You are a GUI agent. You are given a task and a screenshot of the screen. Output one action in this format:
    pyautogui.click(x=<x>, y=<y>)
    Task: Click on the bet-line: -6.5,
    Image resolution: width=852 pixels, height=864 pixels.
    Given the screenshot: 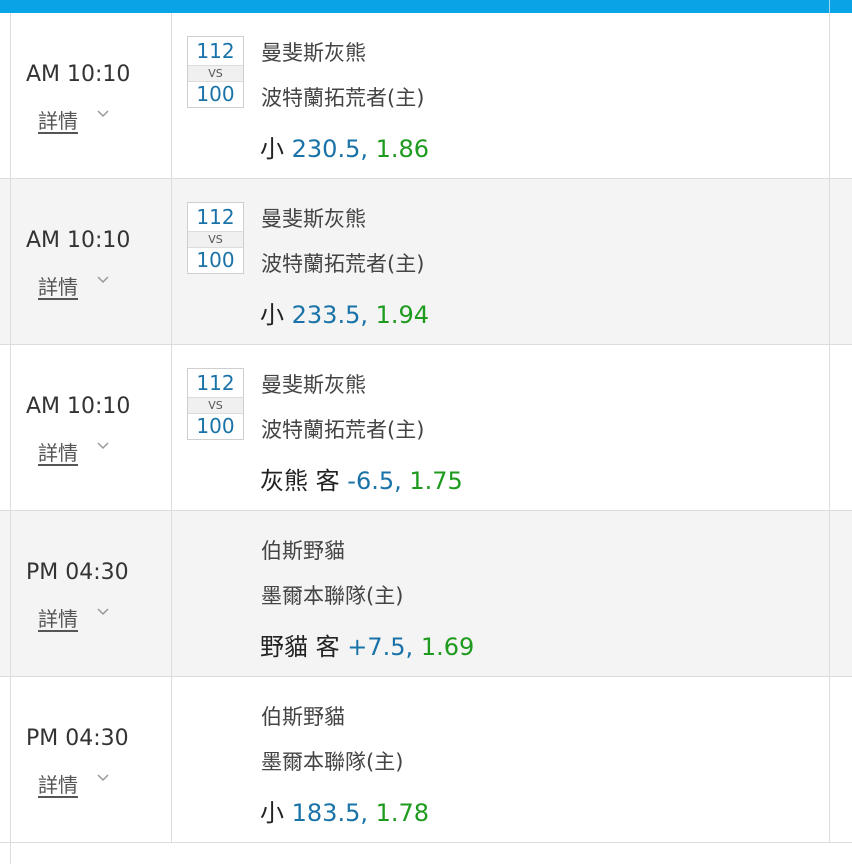 What is the action you would take?
    pyautogui.click(x=374, y=481)
    